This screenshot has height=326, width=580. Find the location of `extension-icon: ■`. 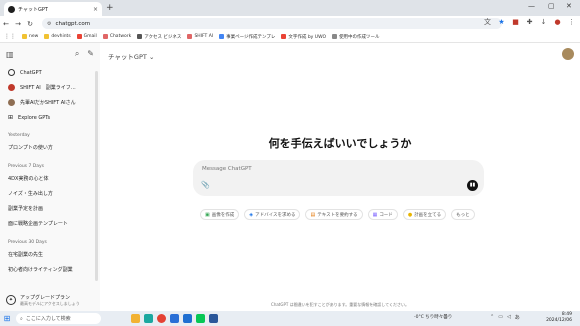

extension-icon: ■ is located at coordinates (515, 22).